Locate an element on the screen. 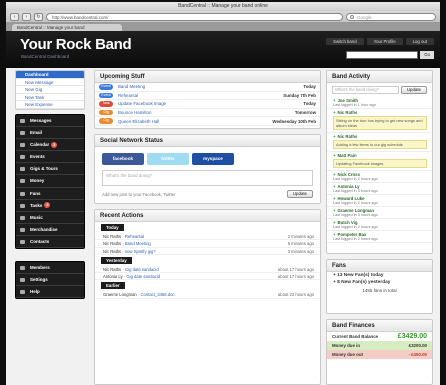 The width and height of the screenshot is (446, 385). sidebar-item-new-message: New Message is located at coordinates (50, 83).